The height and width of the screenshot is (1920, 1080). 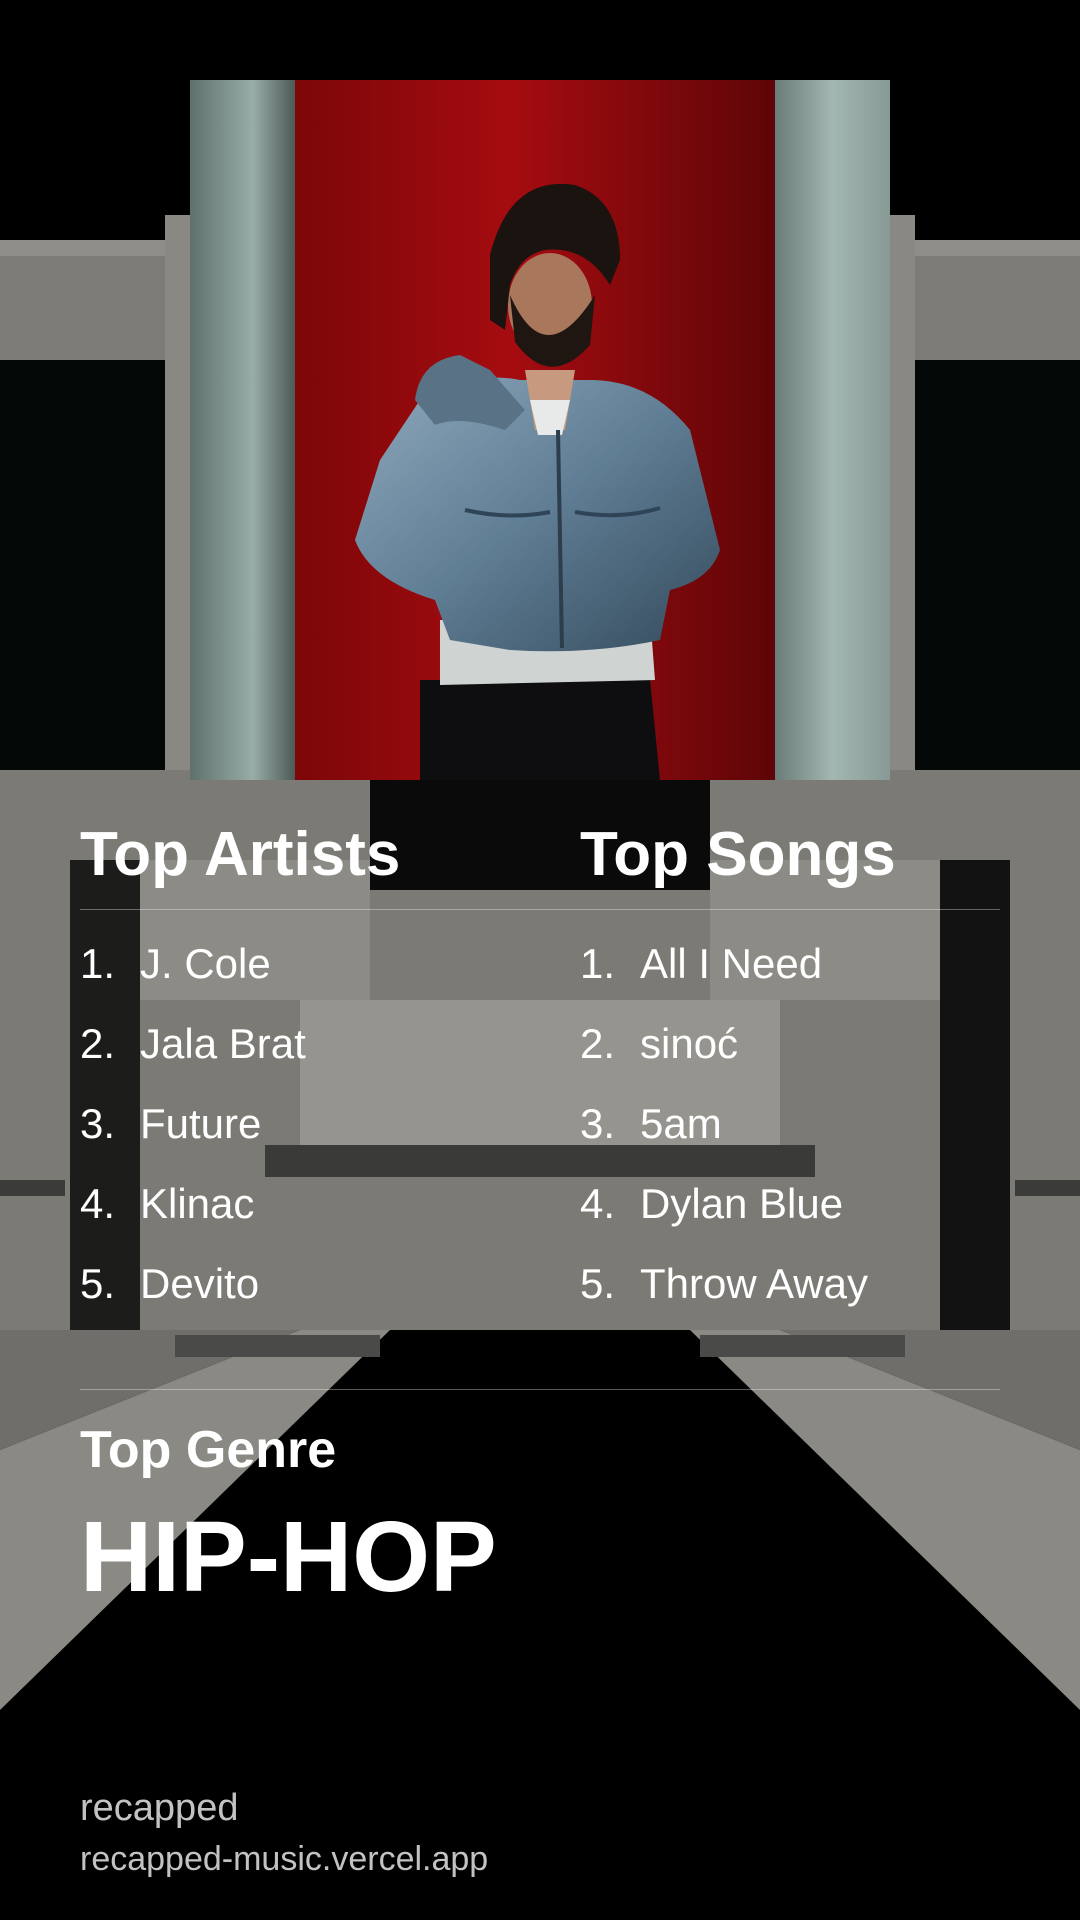 What do you see at coordinates (742, 1203) in the screenshot?
I see `song-name: Dylan Blue` at bounding box center [742, 1203].